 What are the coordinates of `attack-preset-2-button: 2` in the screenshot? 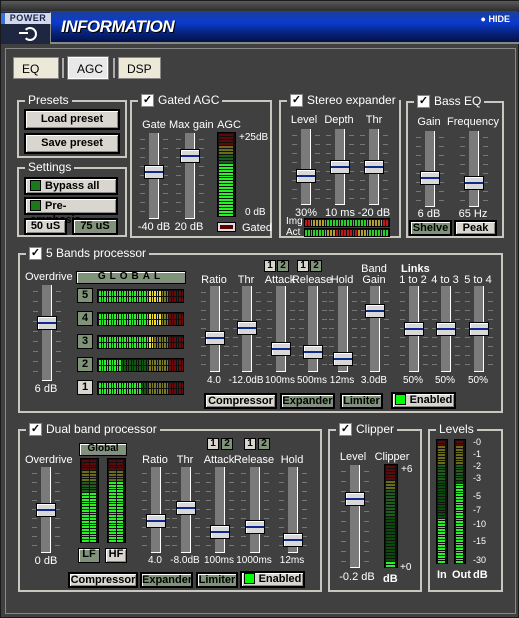 It's located at (283, 266).